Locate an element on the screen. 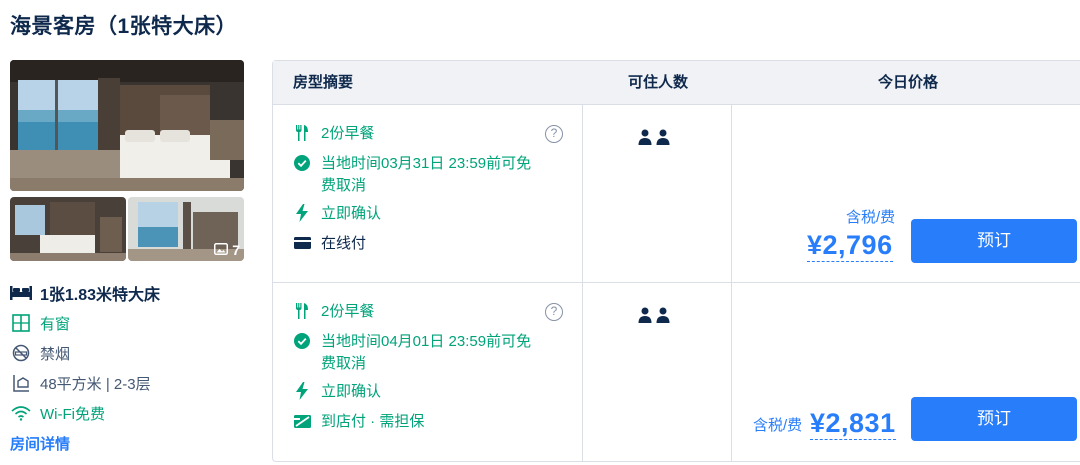 The height and width of the screenshot is (465, 1080). window-info: 有窗 is located at coordinates (135, 323).